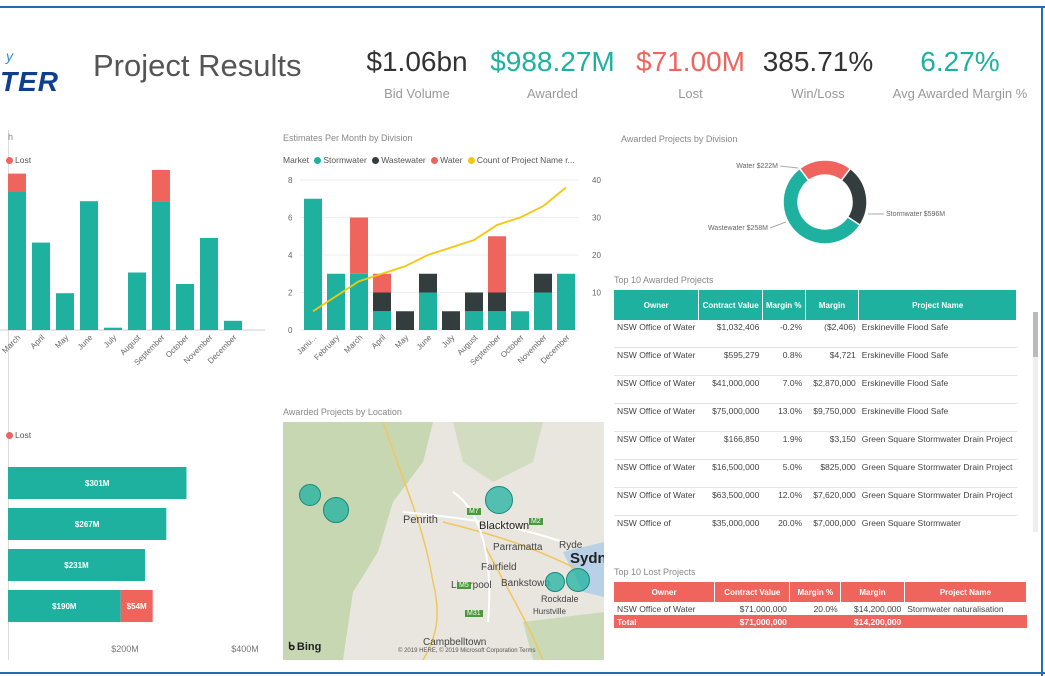  What do you see at coordinates (960, 73) in the screenshot?
I see `kpi-avg-margin: 6.27% Avg Awarded Margin %` at bounding box center [960, 73].